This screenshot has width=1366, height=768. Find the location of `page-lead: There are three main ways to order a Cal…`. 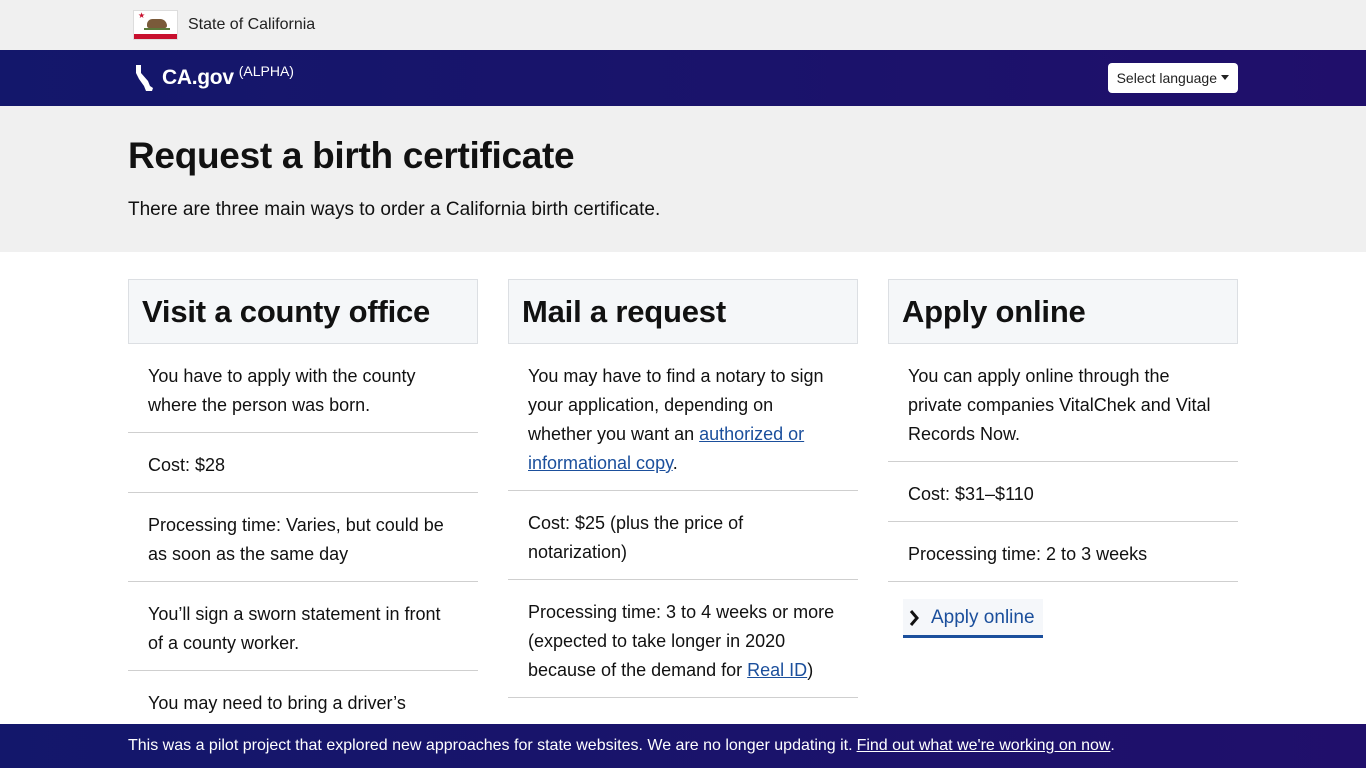

page-lead: There are three main ways to order a Cal… is located at coordinates (394, 209).